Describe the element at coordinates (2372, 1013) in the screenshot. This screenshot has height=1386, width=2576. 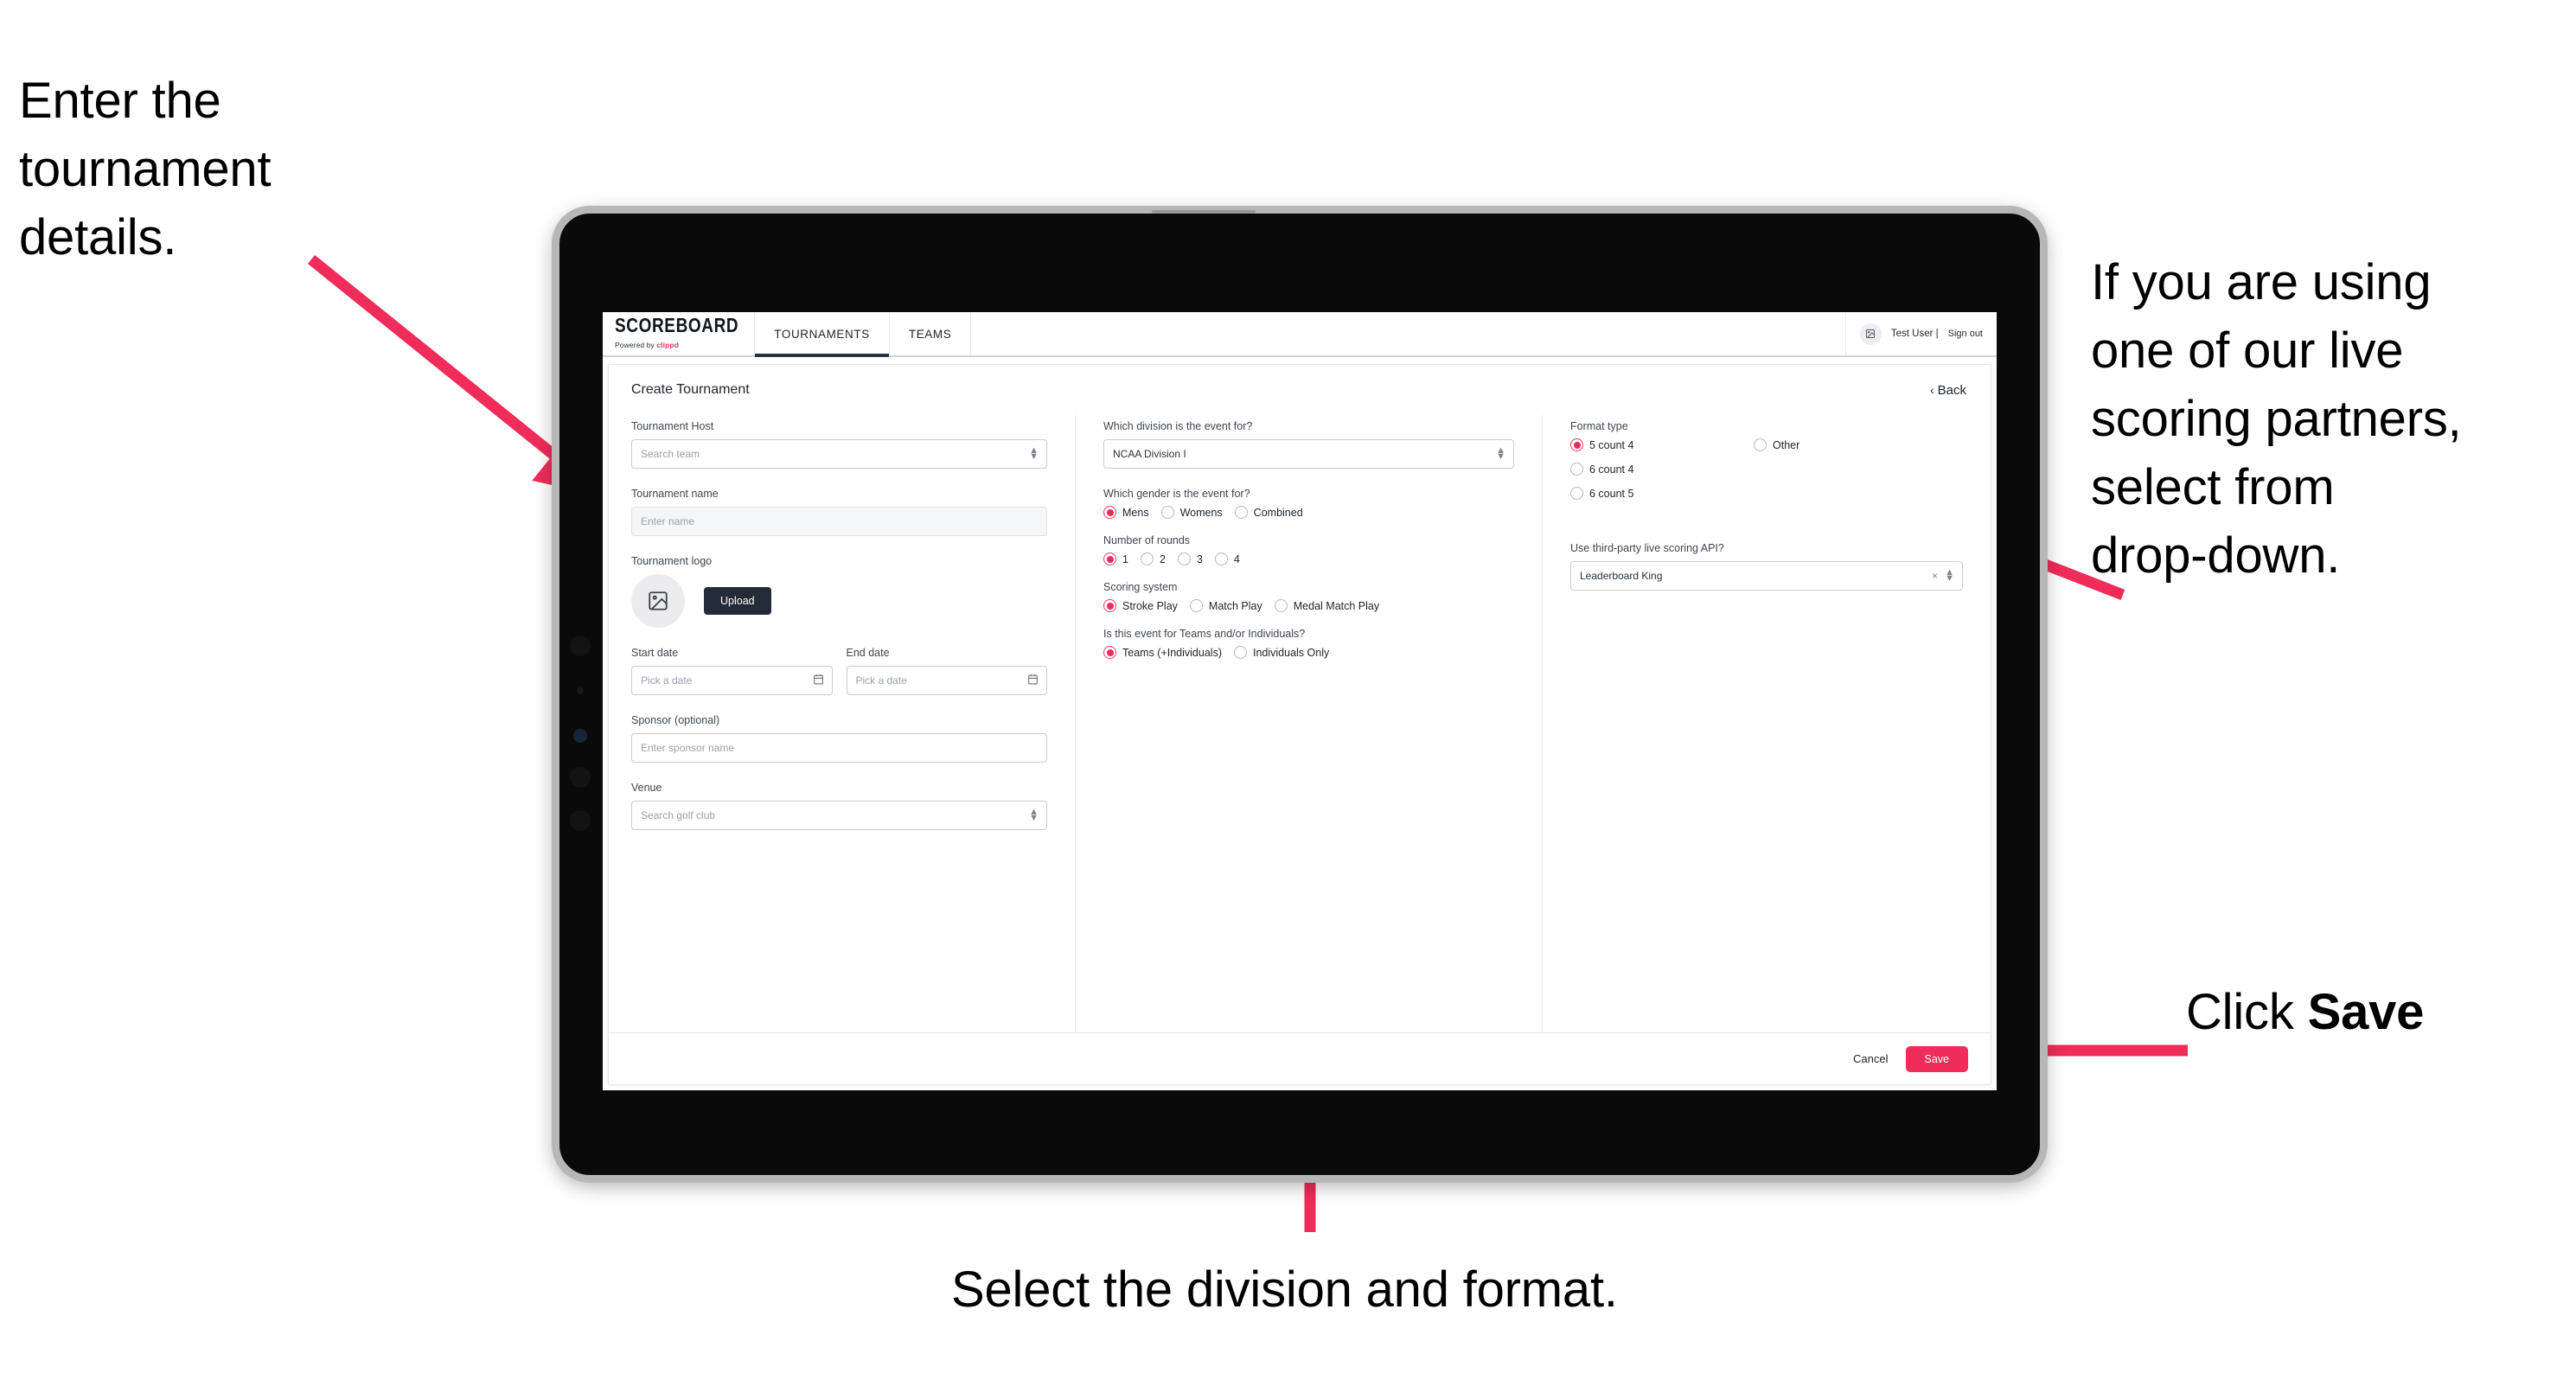
I see `annotation-save: Click Save` at that location.